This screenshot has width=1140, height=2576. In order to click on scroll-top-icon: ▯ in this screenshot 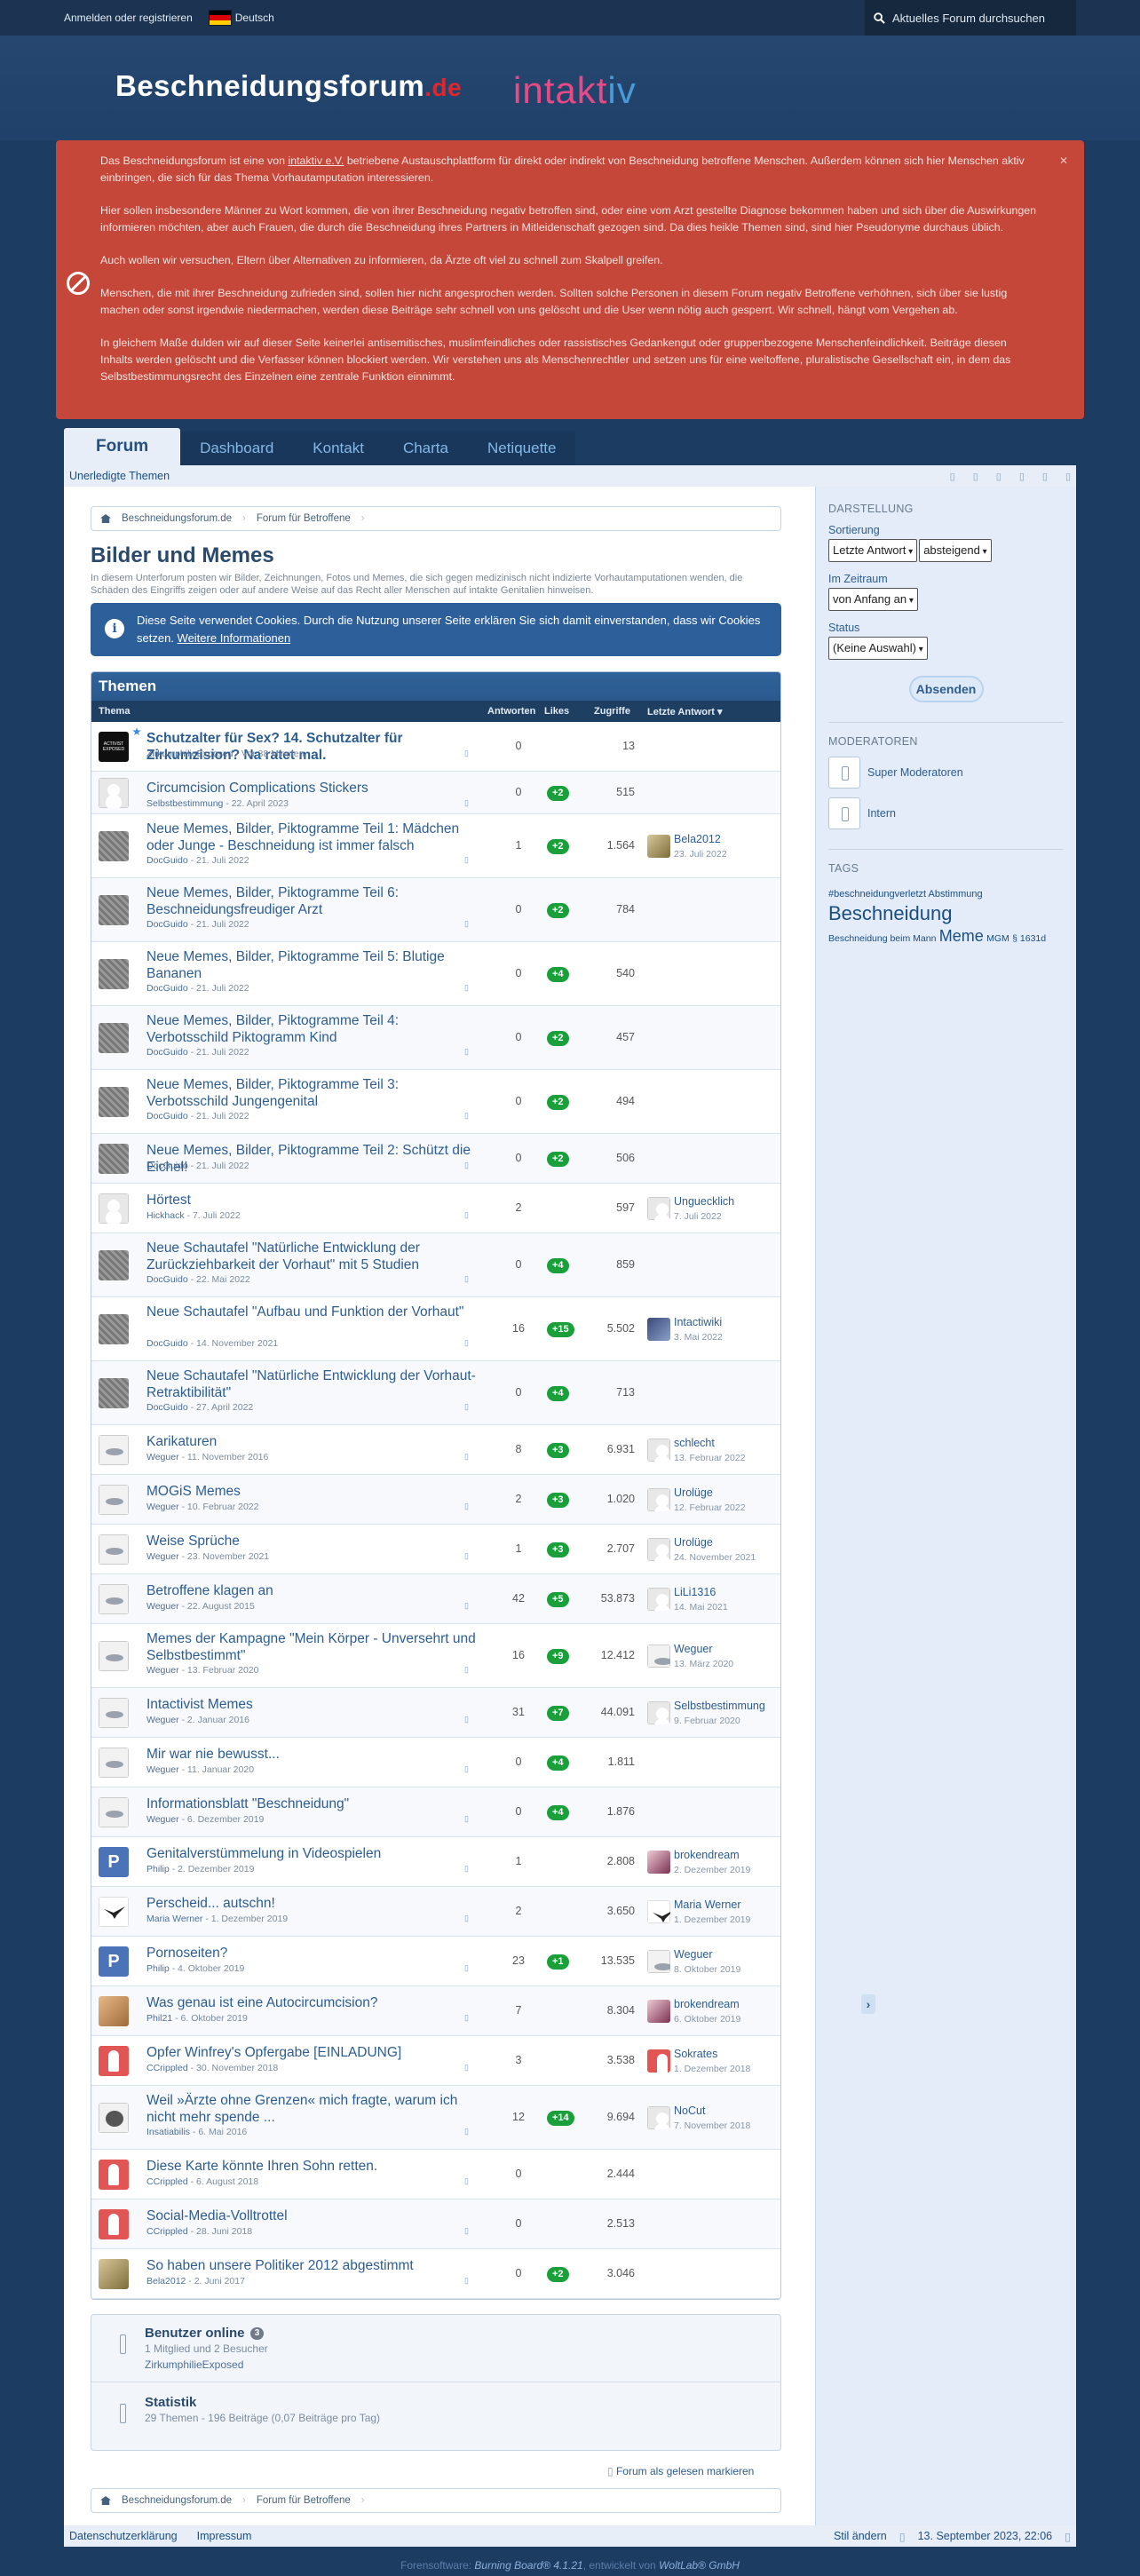, I will do `click(1068, 2537)`.